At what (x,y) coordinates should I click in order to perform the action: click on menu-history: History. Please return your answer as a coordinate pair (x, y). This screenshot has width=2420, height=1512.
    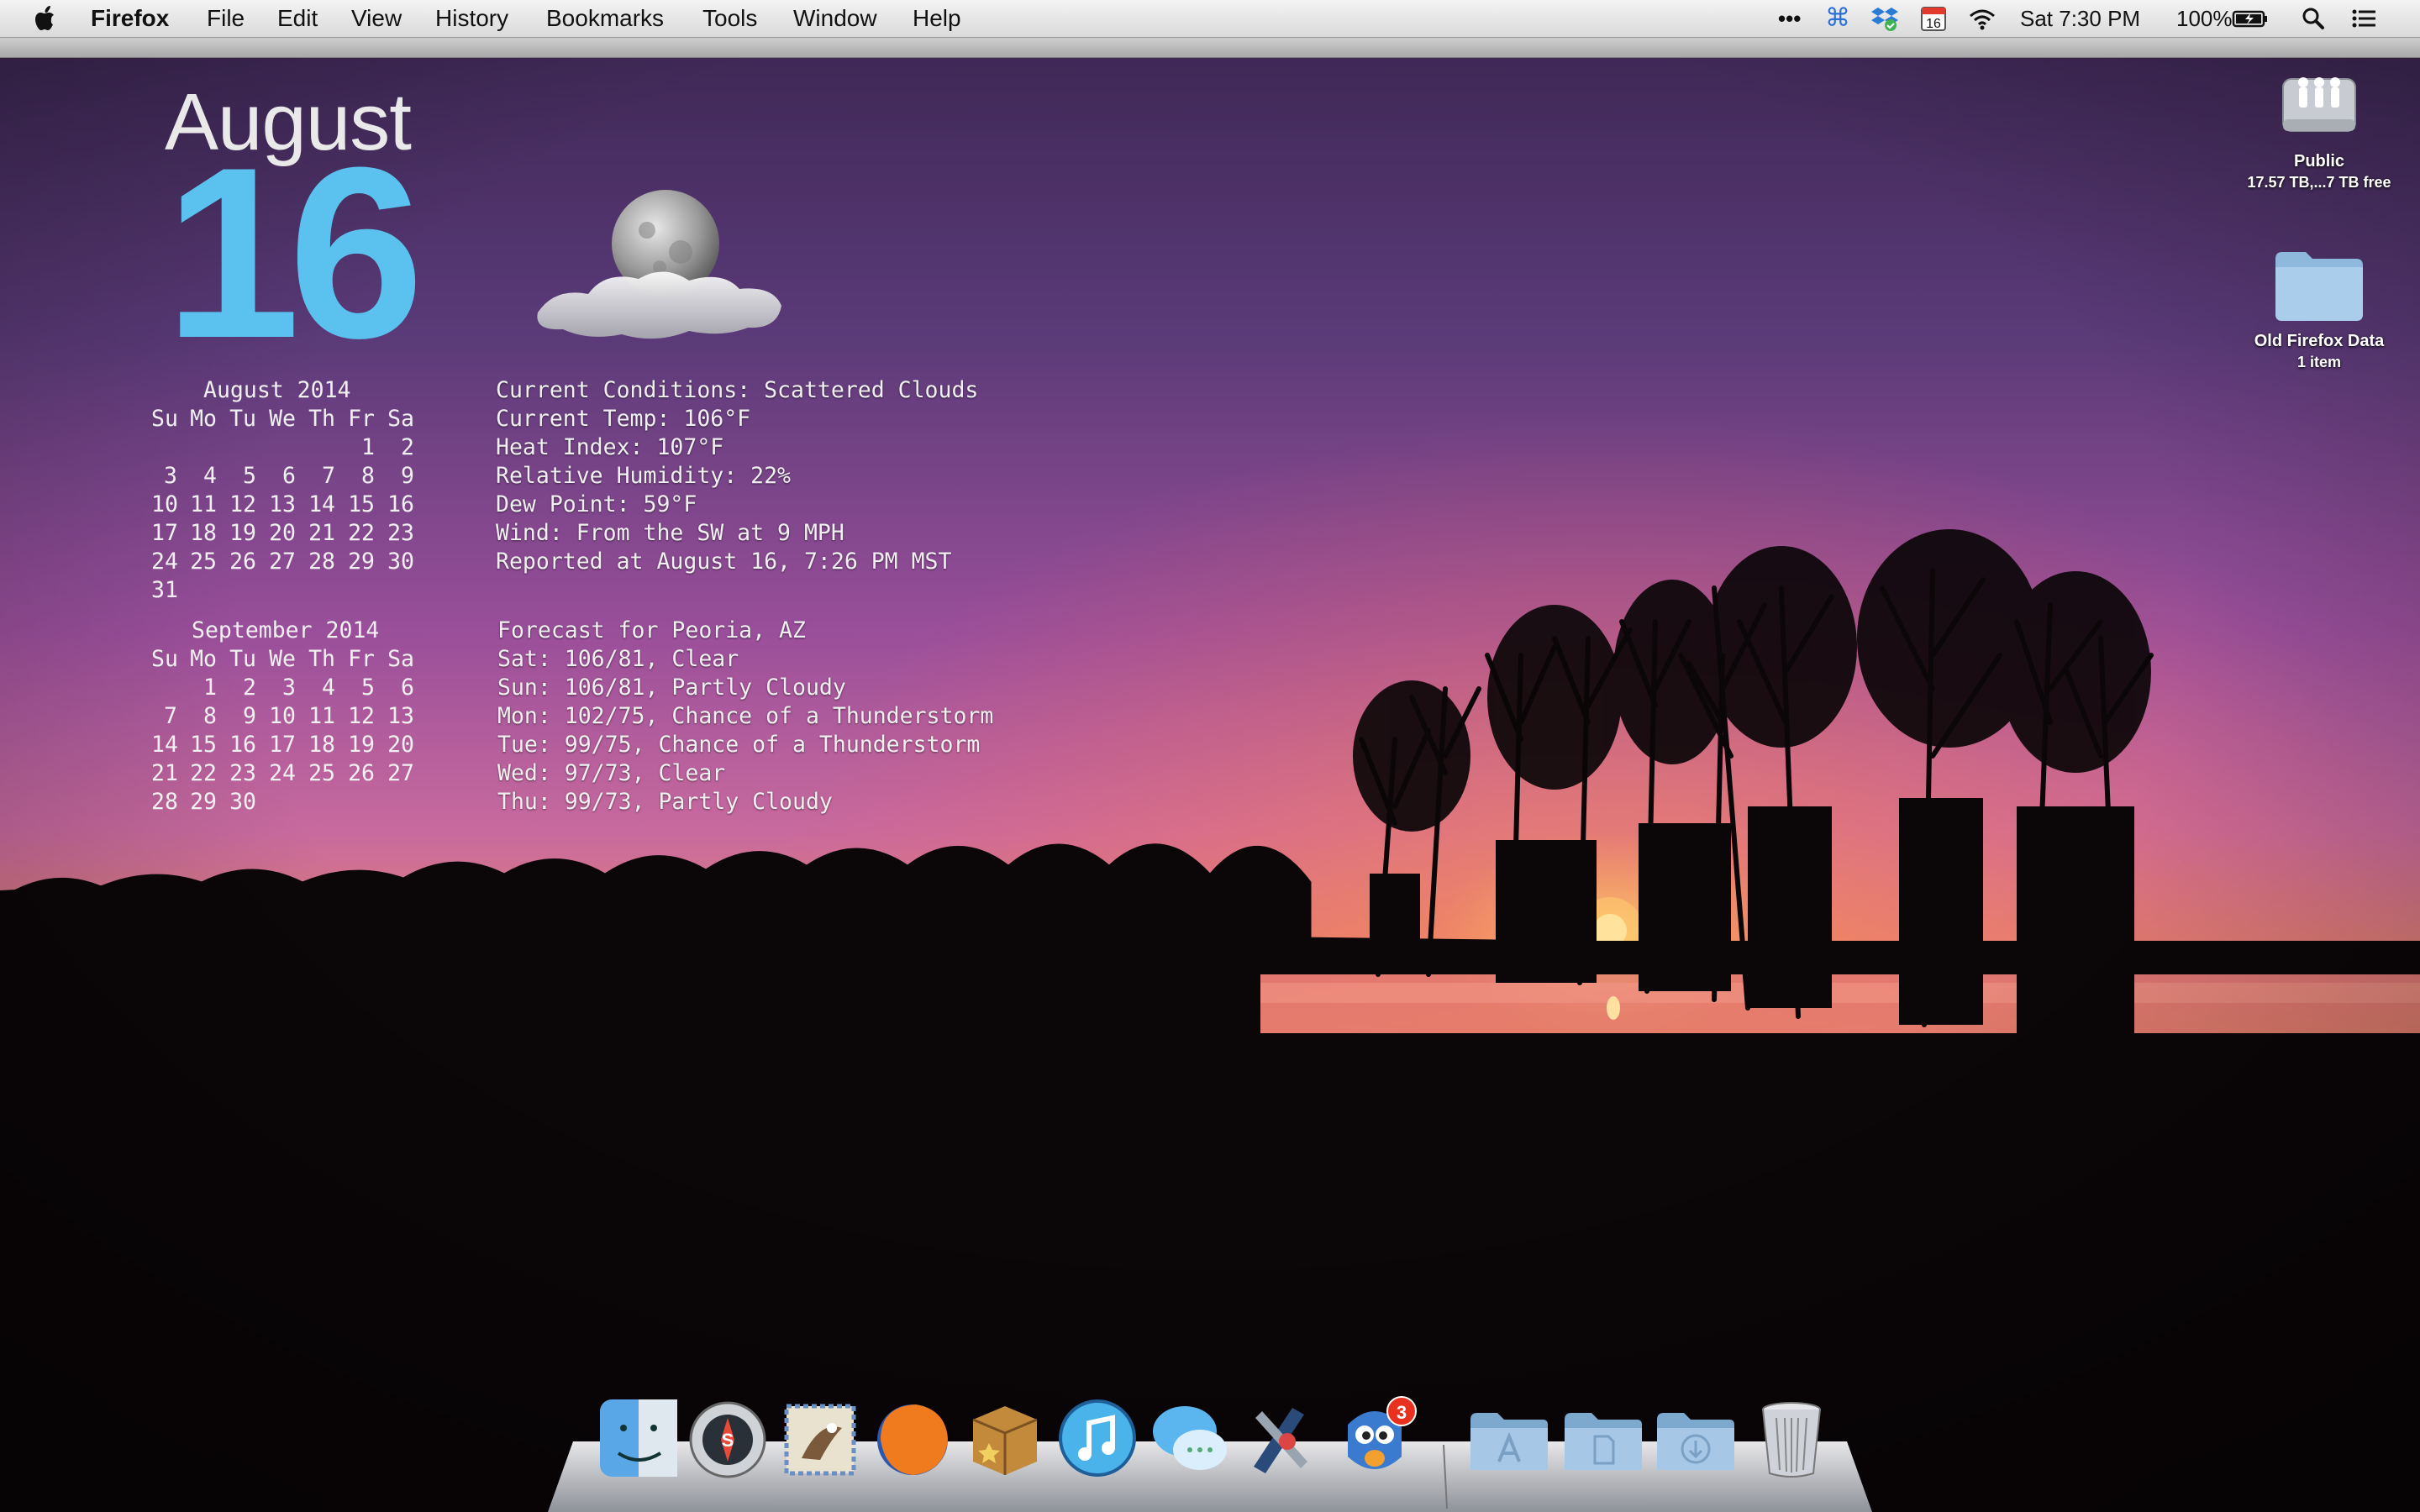
    Looking at the image, I should click on (471, 18).